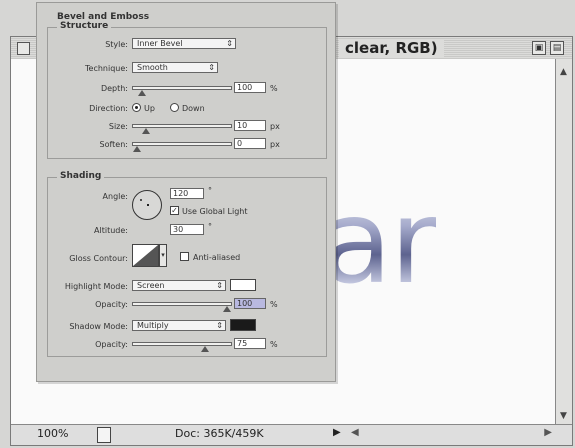 The width and height of the screenshot is (575, 448). Describe the element at coordinates (250, 143) in the screenshot. I see `soften-field: 0` at that location.